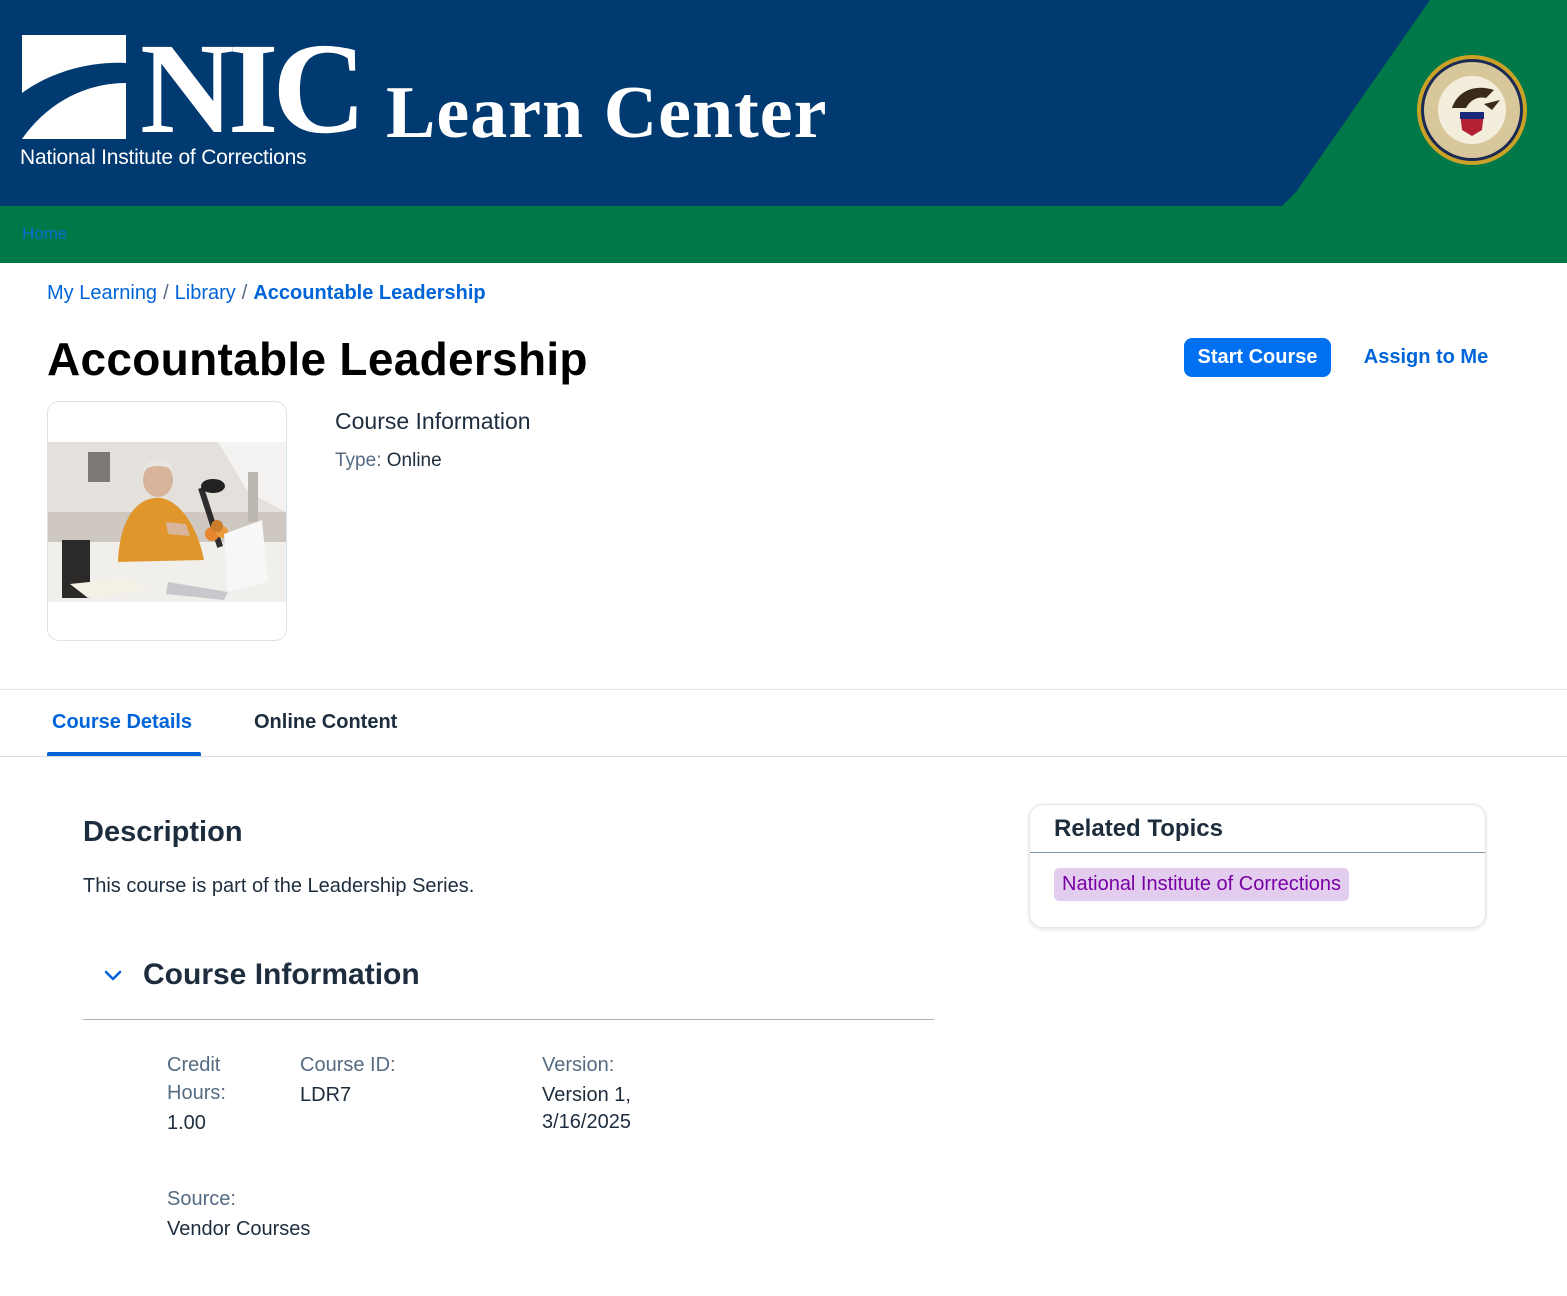 The width and height of the screenshot is (1567, 1296). What do you see at coordinates (586, 1095) in the screenshot?
I see `version-value-line1: Version 1,` at bounding box center [586, 1095].